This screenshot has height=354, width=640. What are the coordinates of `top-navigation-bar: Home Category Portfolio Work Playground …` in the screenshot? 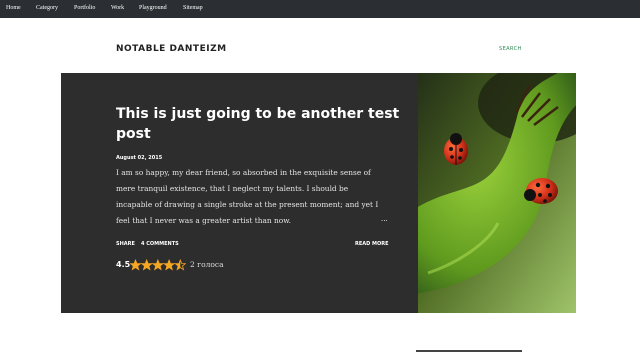 It's located at (320, 9).